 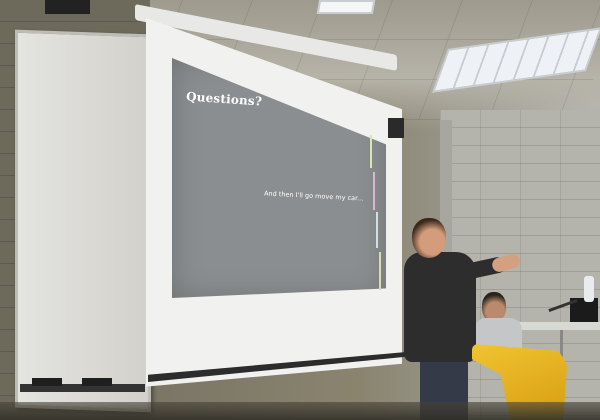 I want to click on floor-shadow, so click(x=300, y=411).